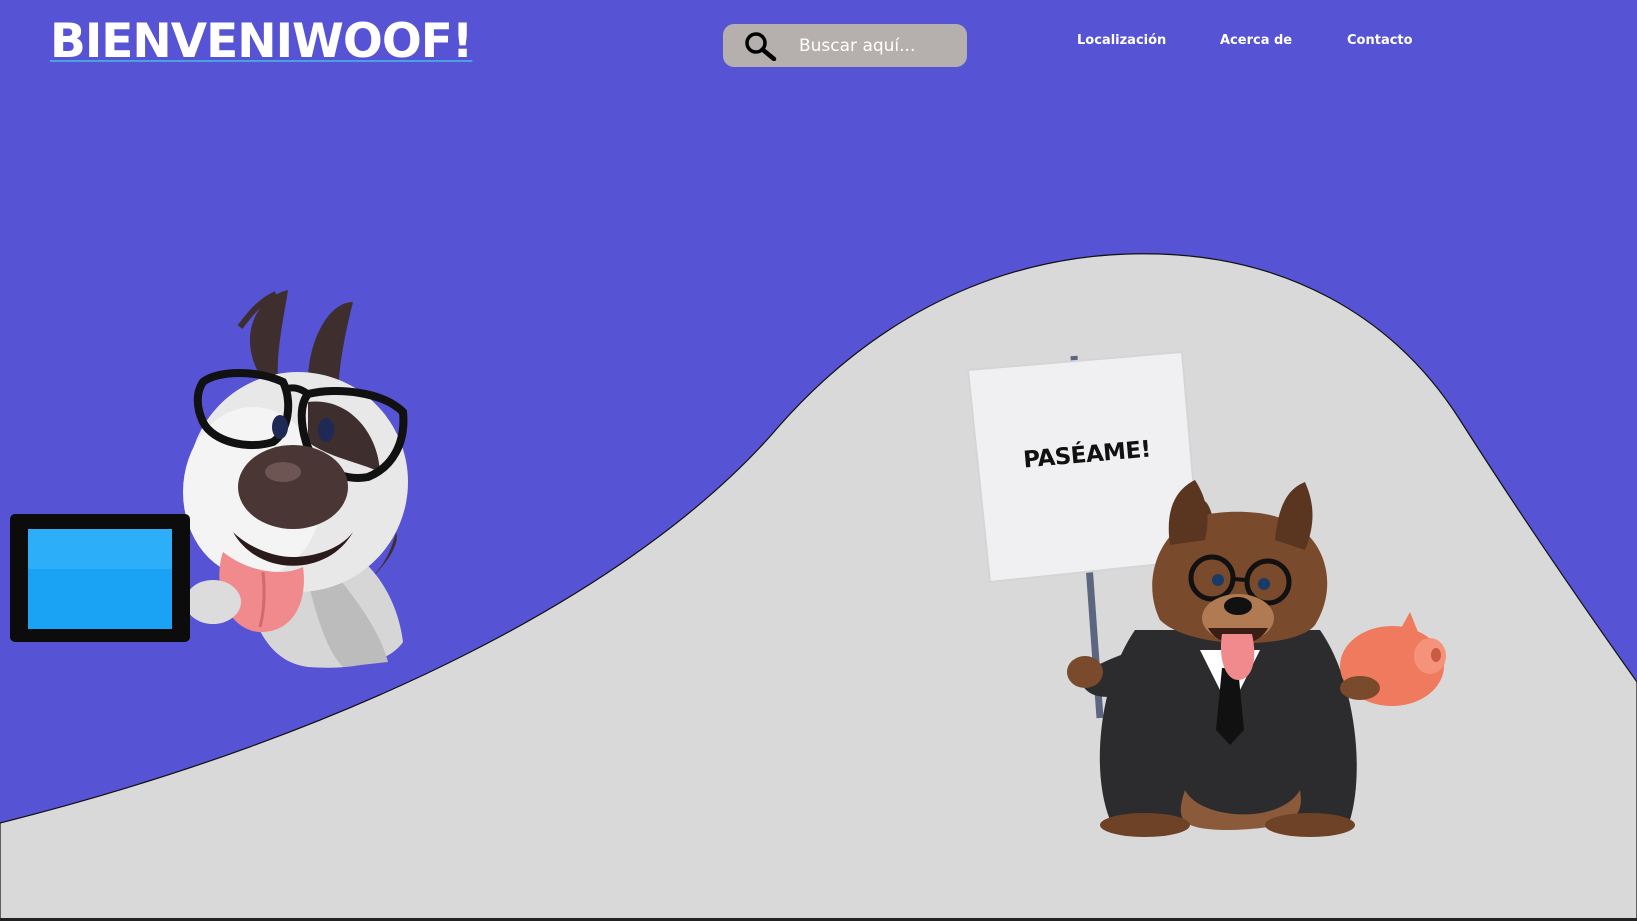 The width and height of the screenshot is (1637, 921). Describe the element at coordinates (1121, 40) in the screenshot. I see `nav-link-localizacion: Localización` at that location.